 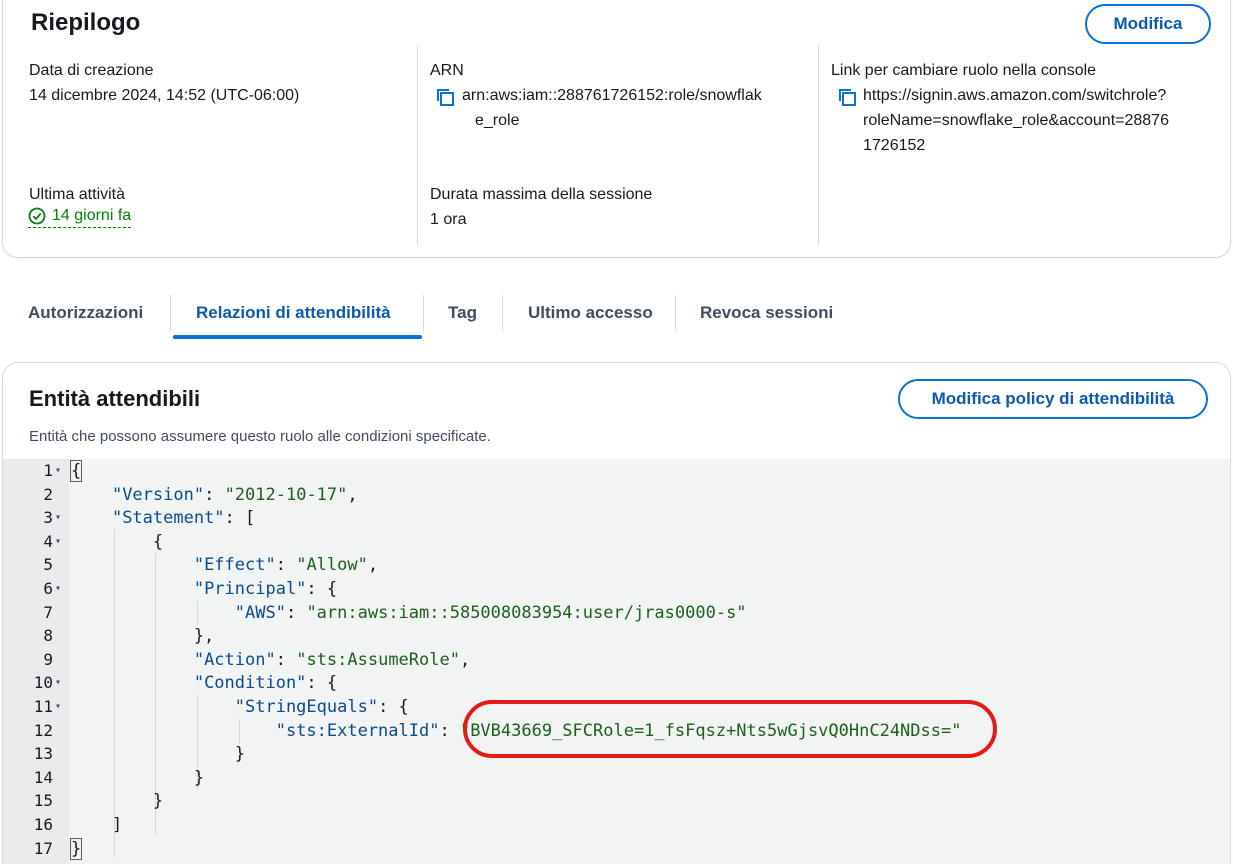 I want to click on creation-date-value: 14 dicembre 2024, 14:52 (UTC-06:00), so click(x=164, y=95).